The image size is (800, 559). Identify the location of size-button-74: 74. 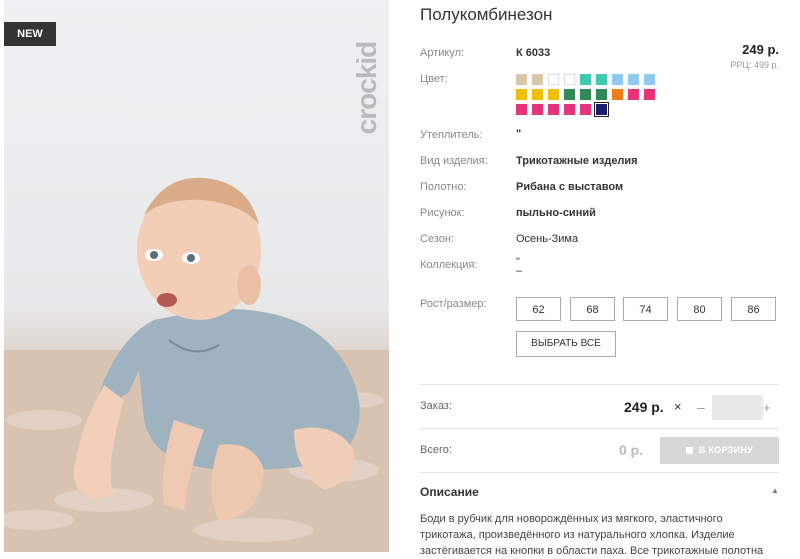
(645, 309).